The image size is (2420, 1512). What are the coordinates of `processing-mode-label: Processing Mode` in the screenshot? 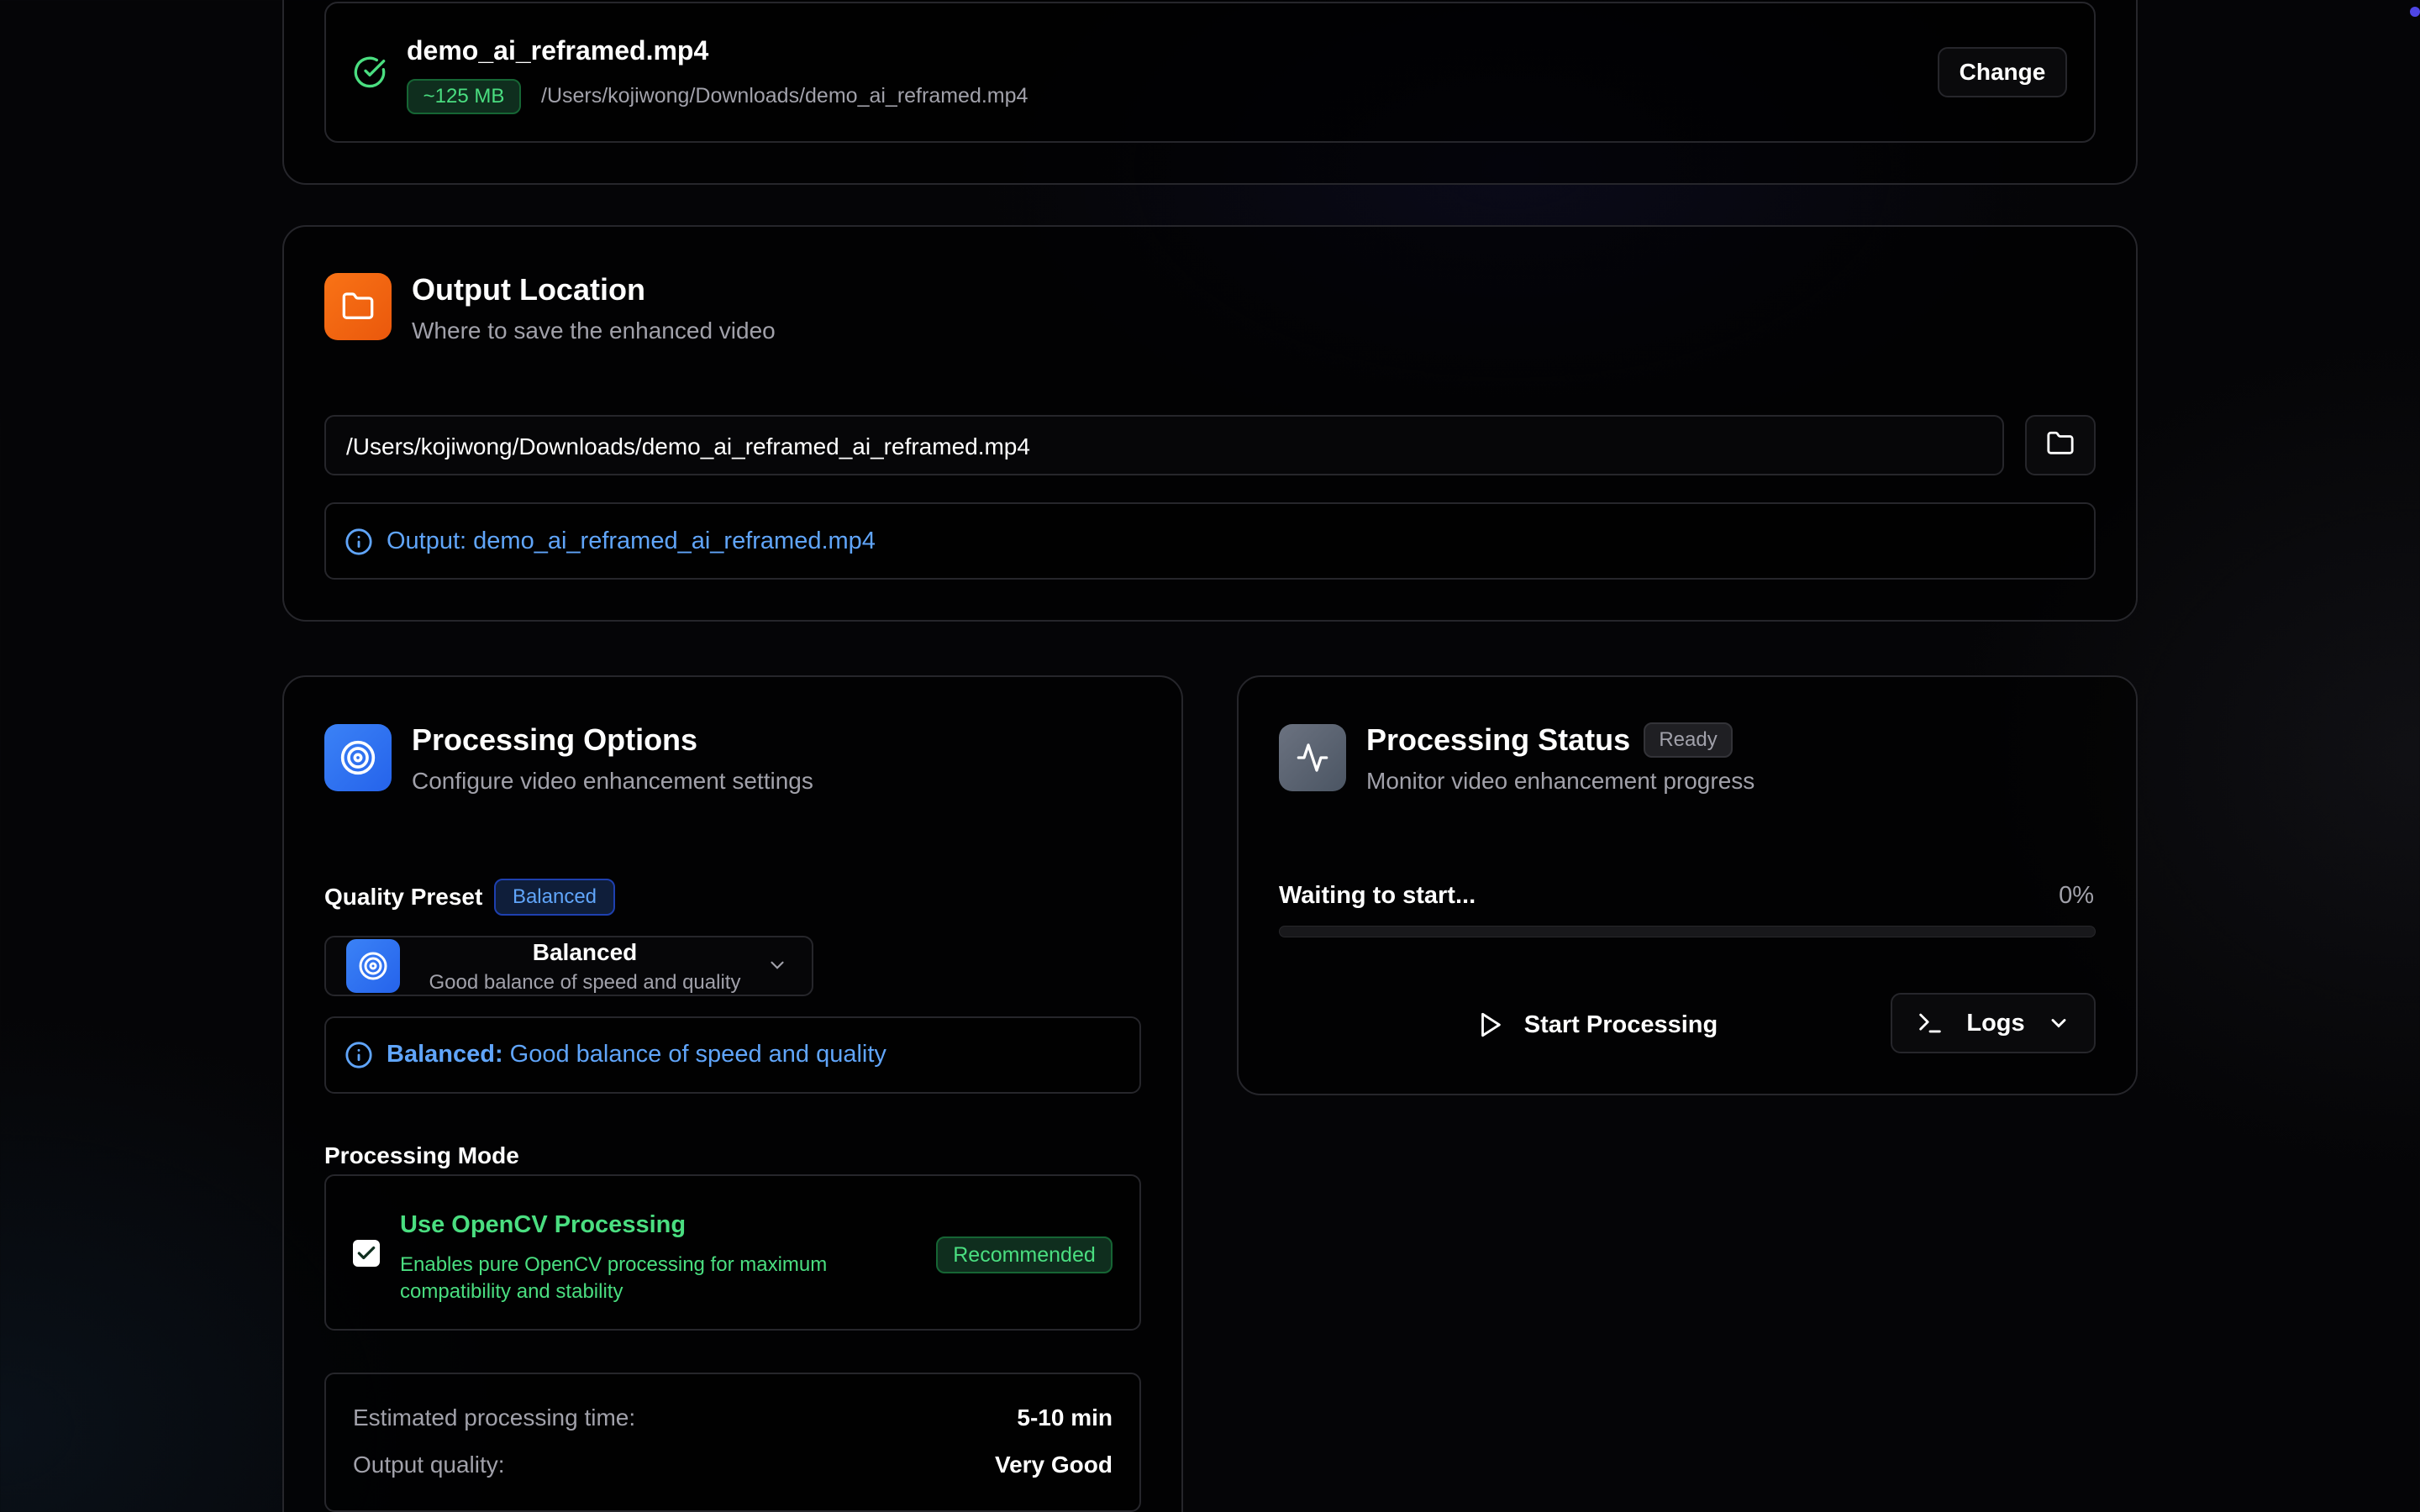 It's located at (421, 1155).